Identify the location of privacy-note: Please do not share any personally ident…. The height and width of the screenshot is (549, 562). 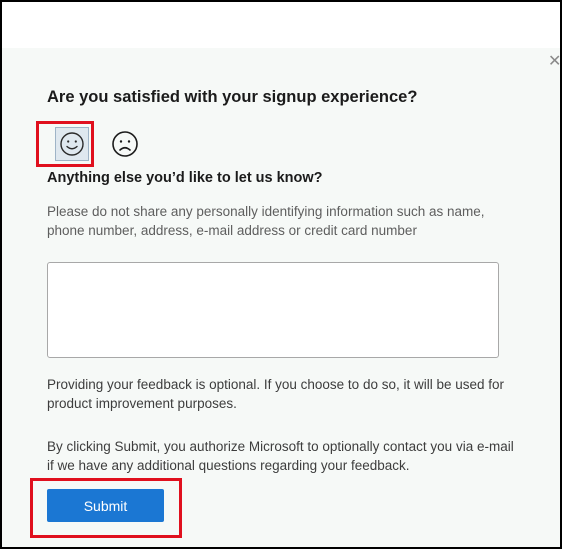
(266, 221).